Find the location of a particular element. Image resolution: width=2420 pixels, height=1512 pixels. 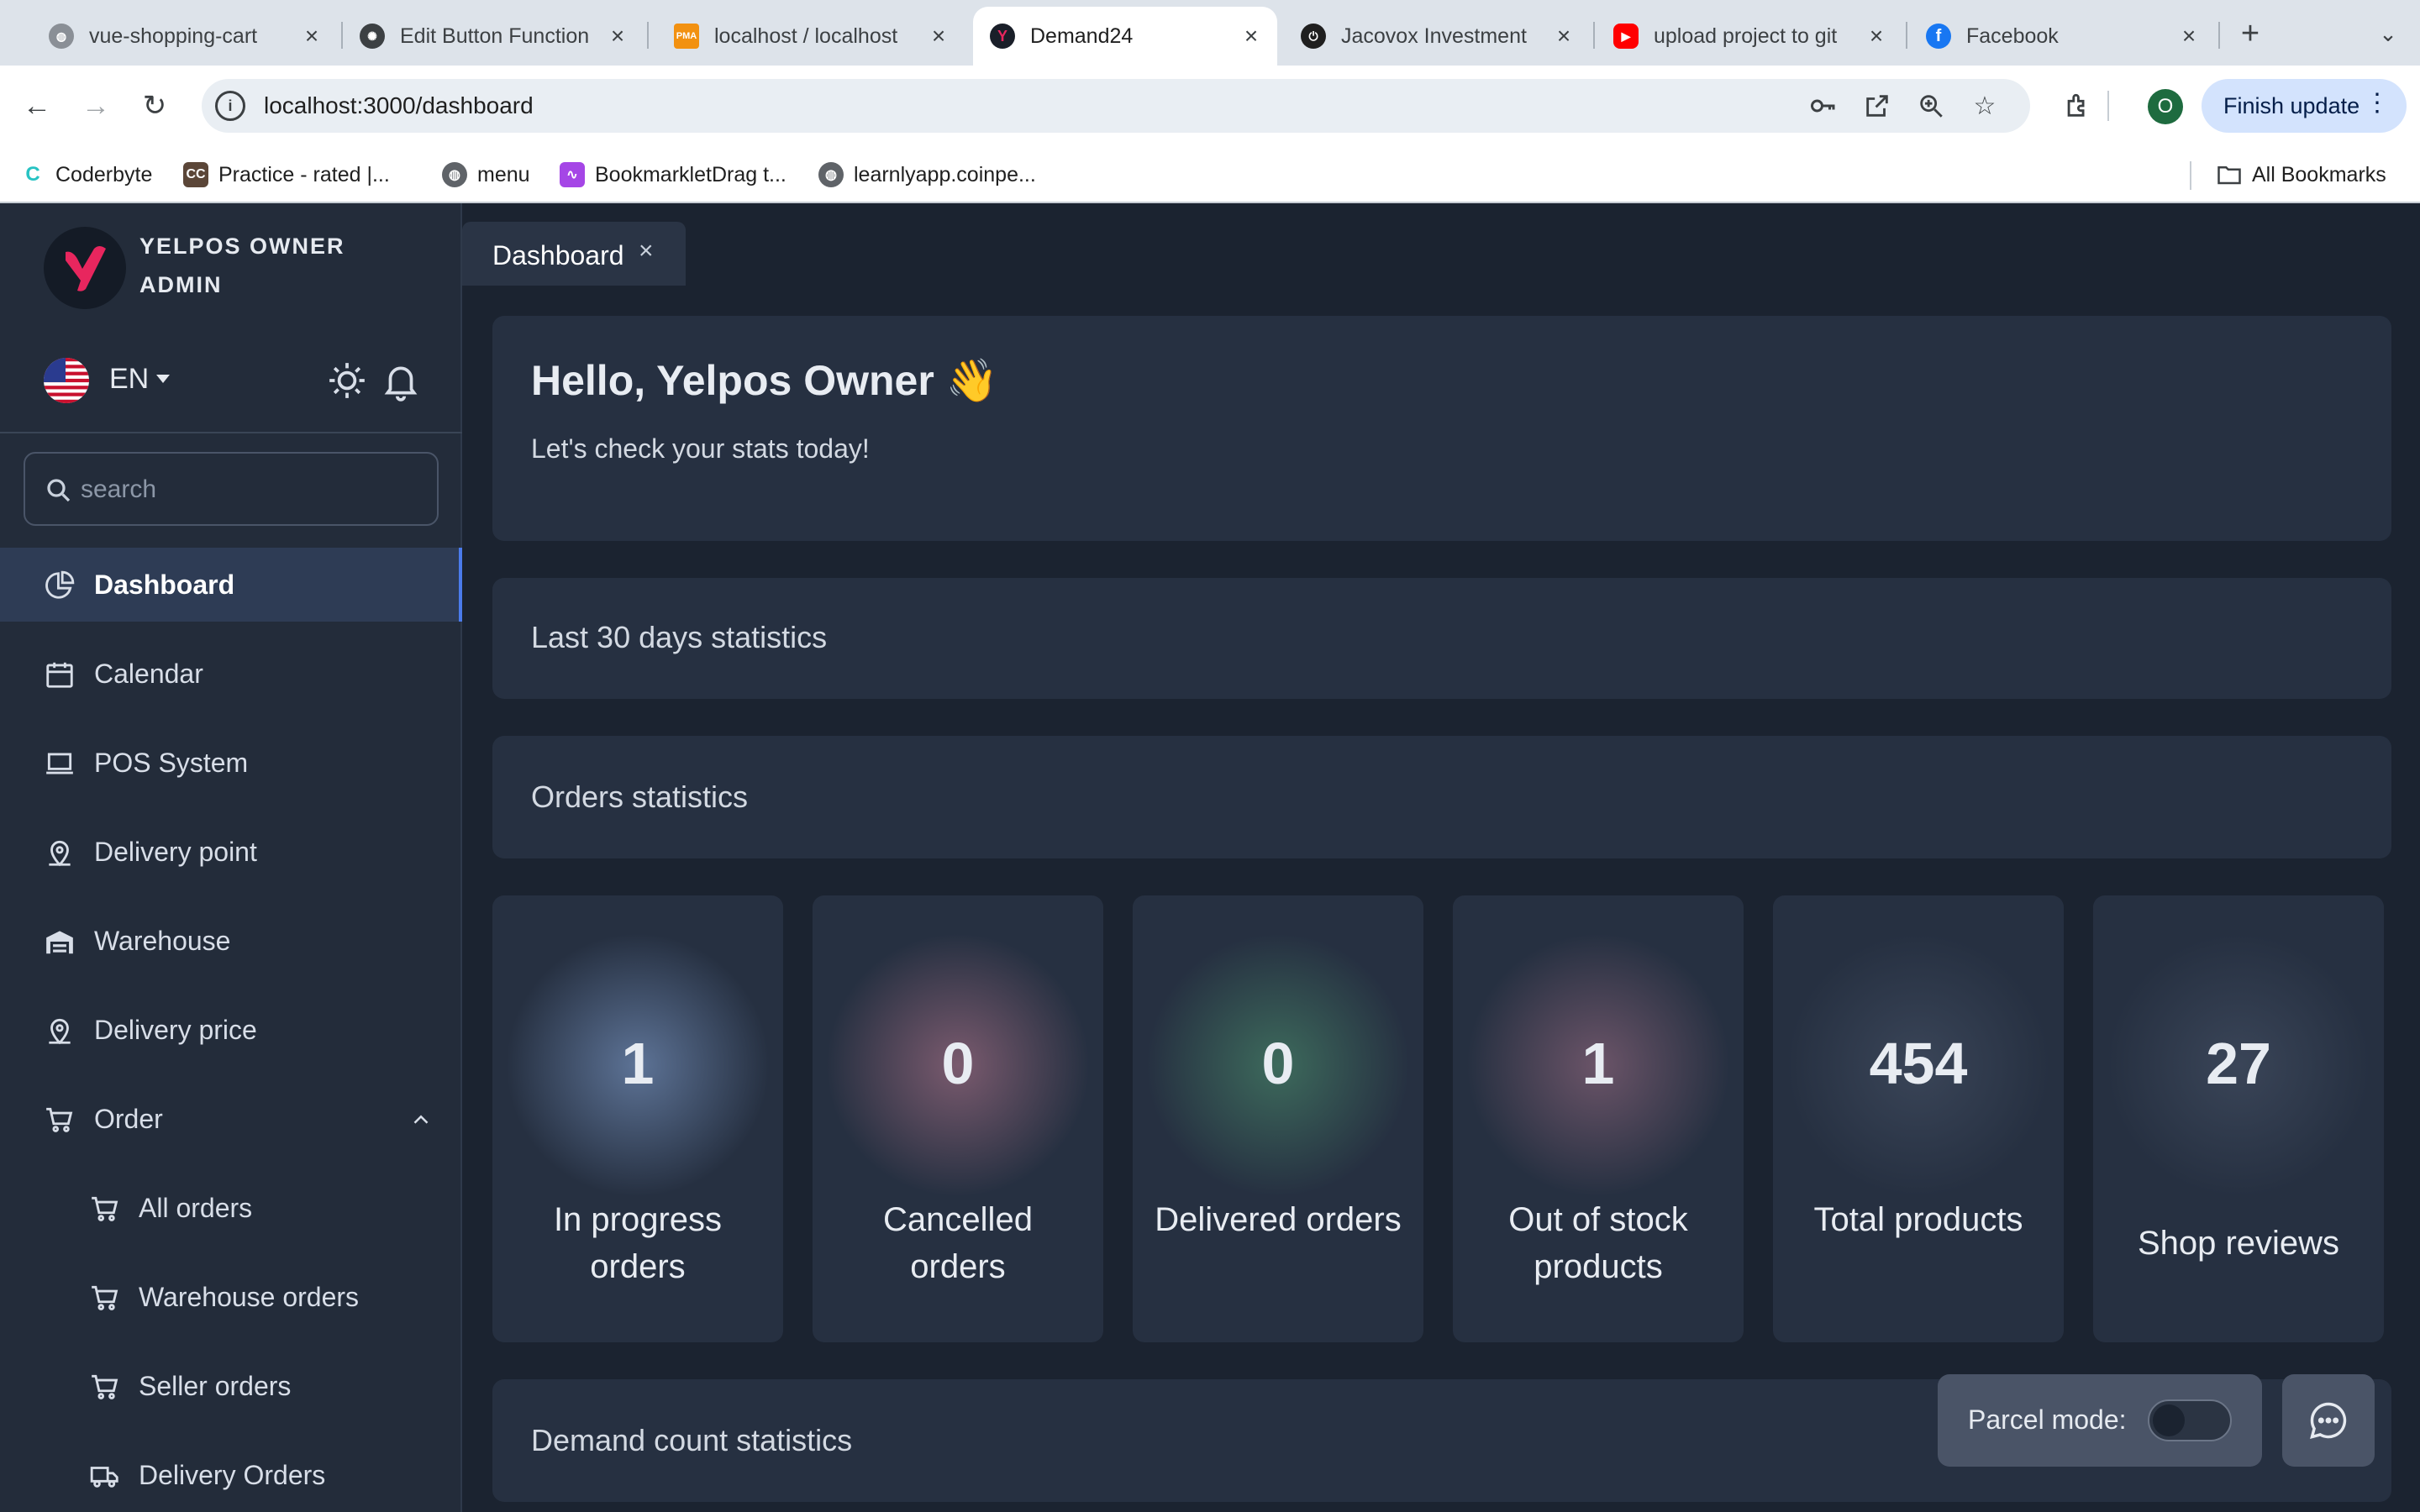

extensions-icon is located at coordinates (2077, 106).